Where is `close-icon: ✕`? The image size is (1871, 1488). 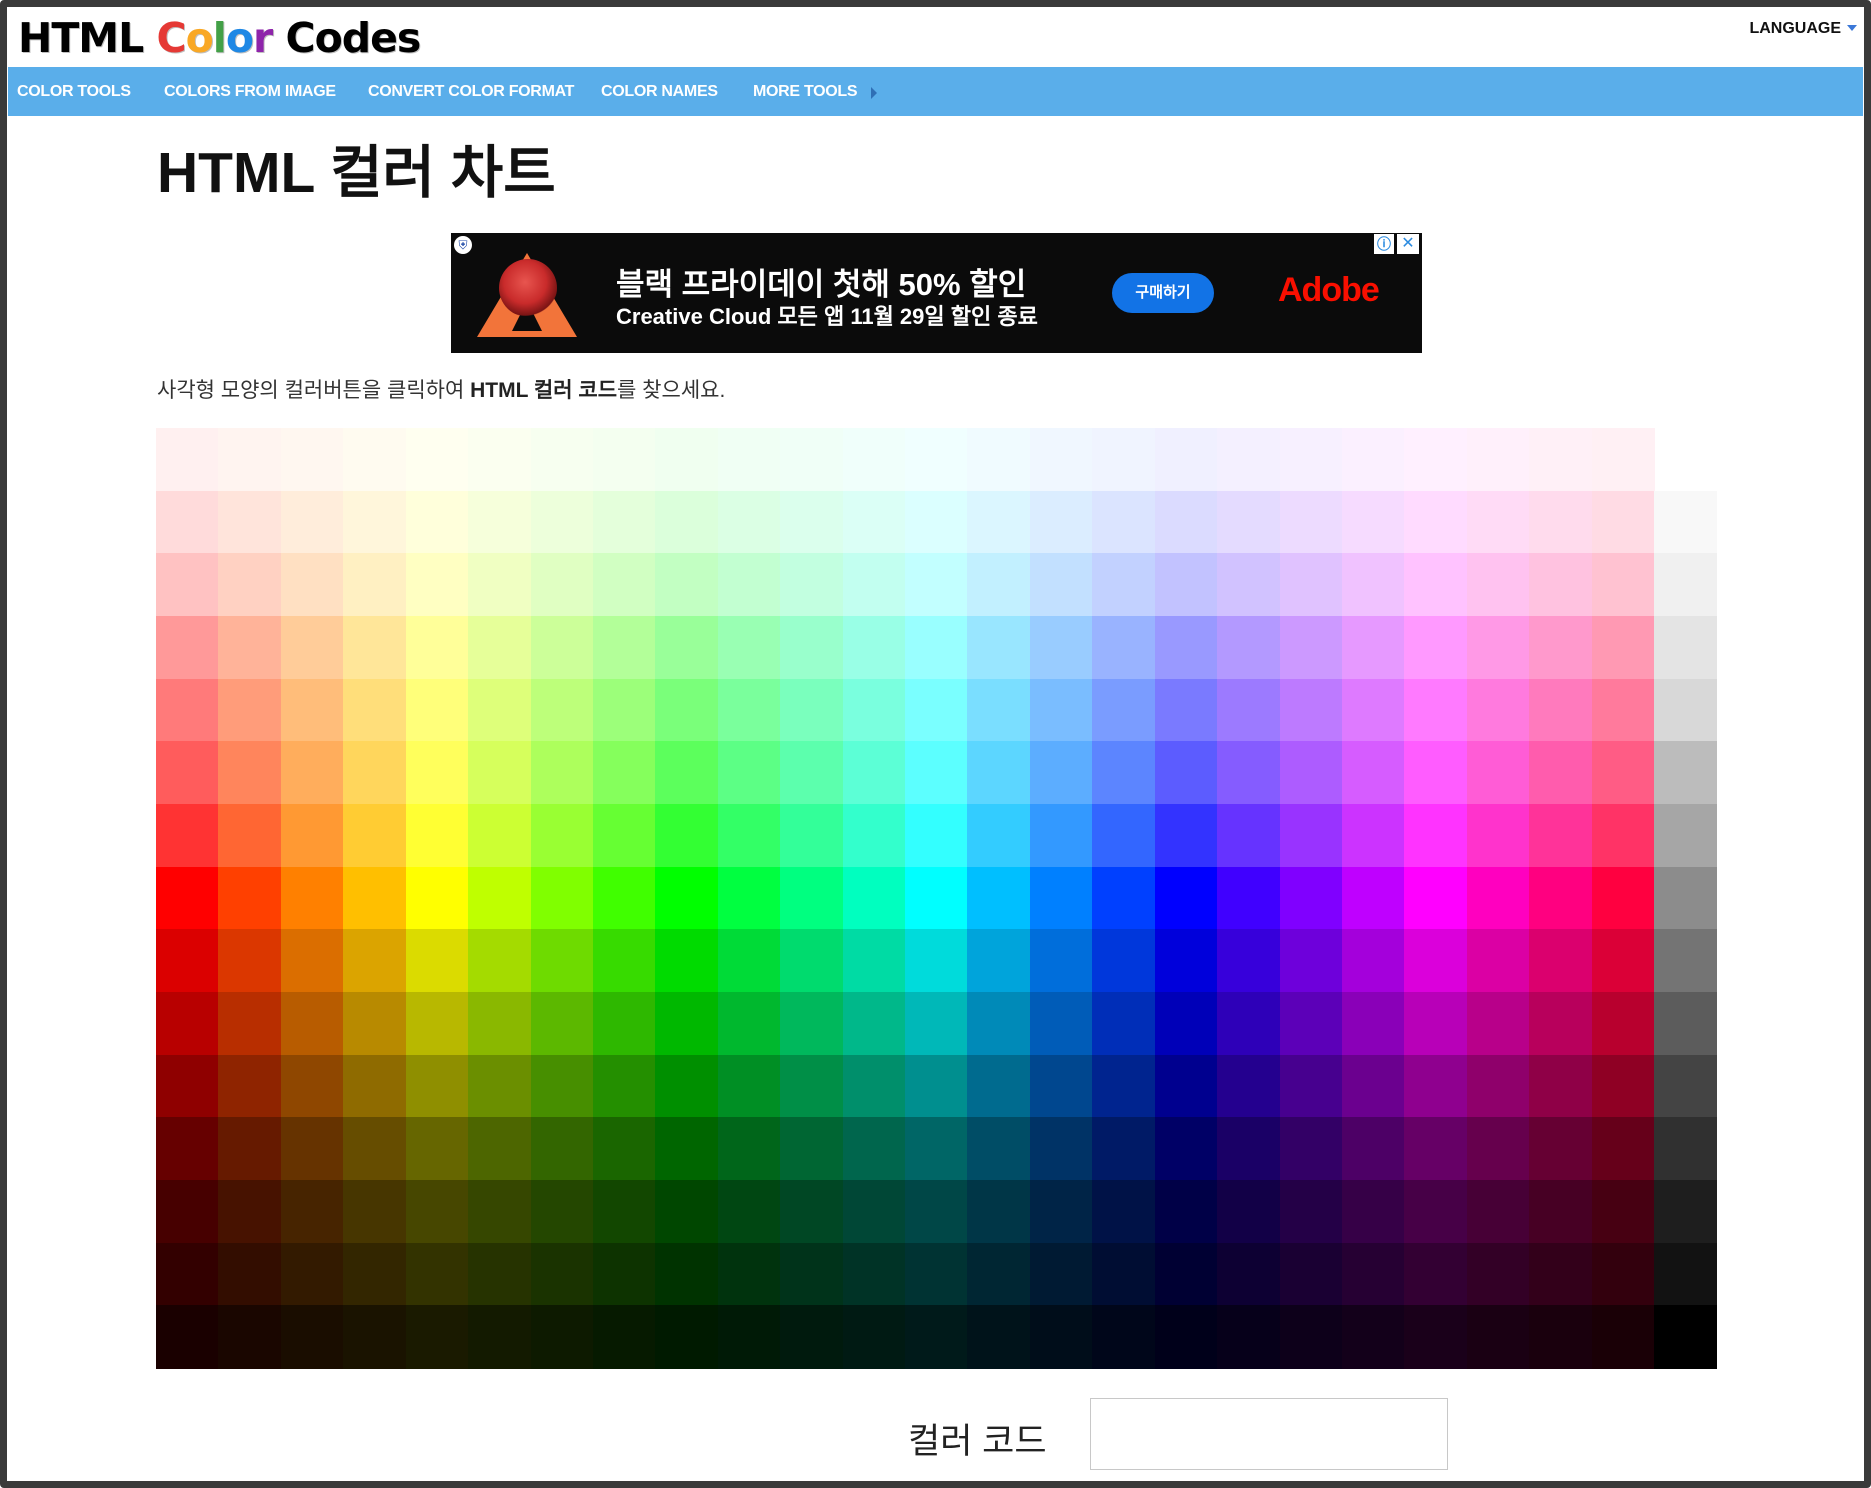 close-icon: ✕ is located at coordinates (1408, 244).